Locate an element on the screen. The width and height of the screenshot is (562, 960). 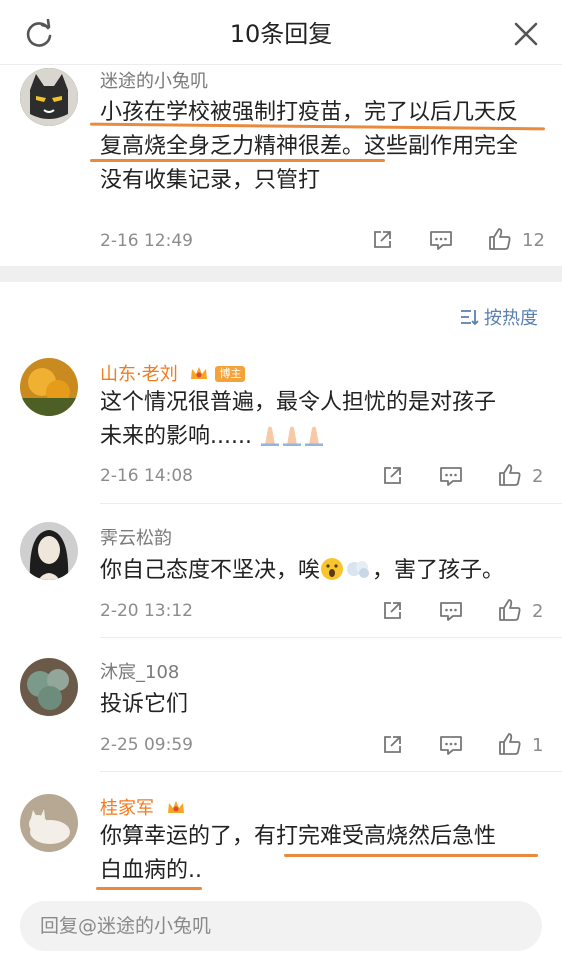
username: 霁云松韵 is located at coordinates (136, 537).